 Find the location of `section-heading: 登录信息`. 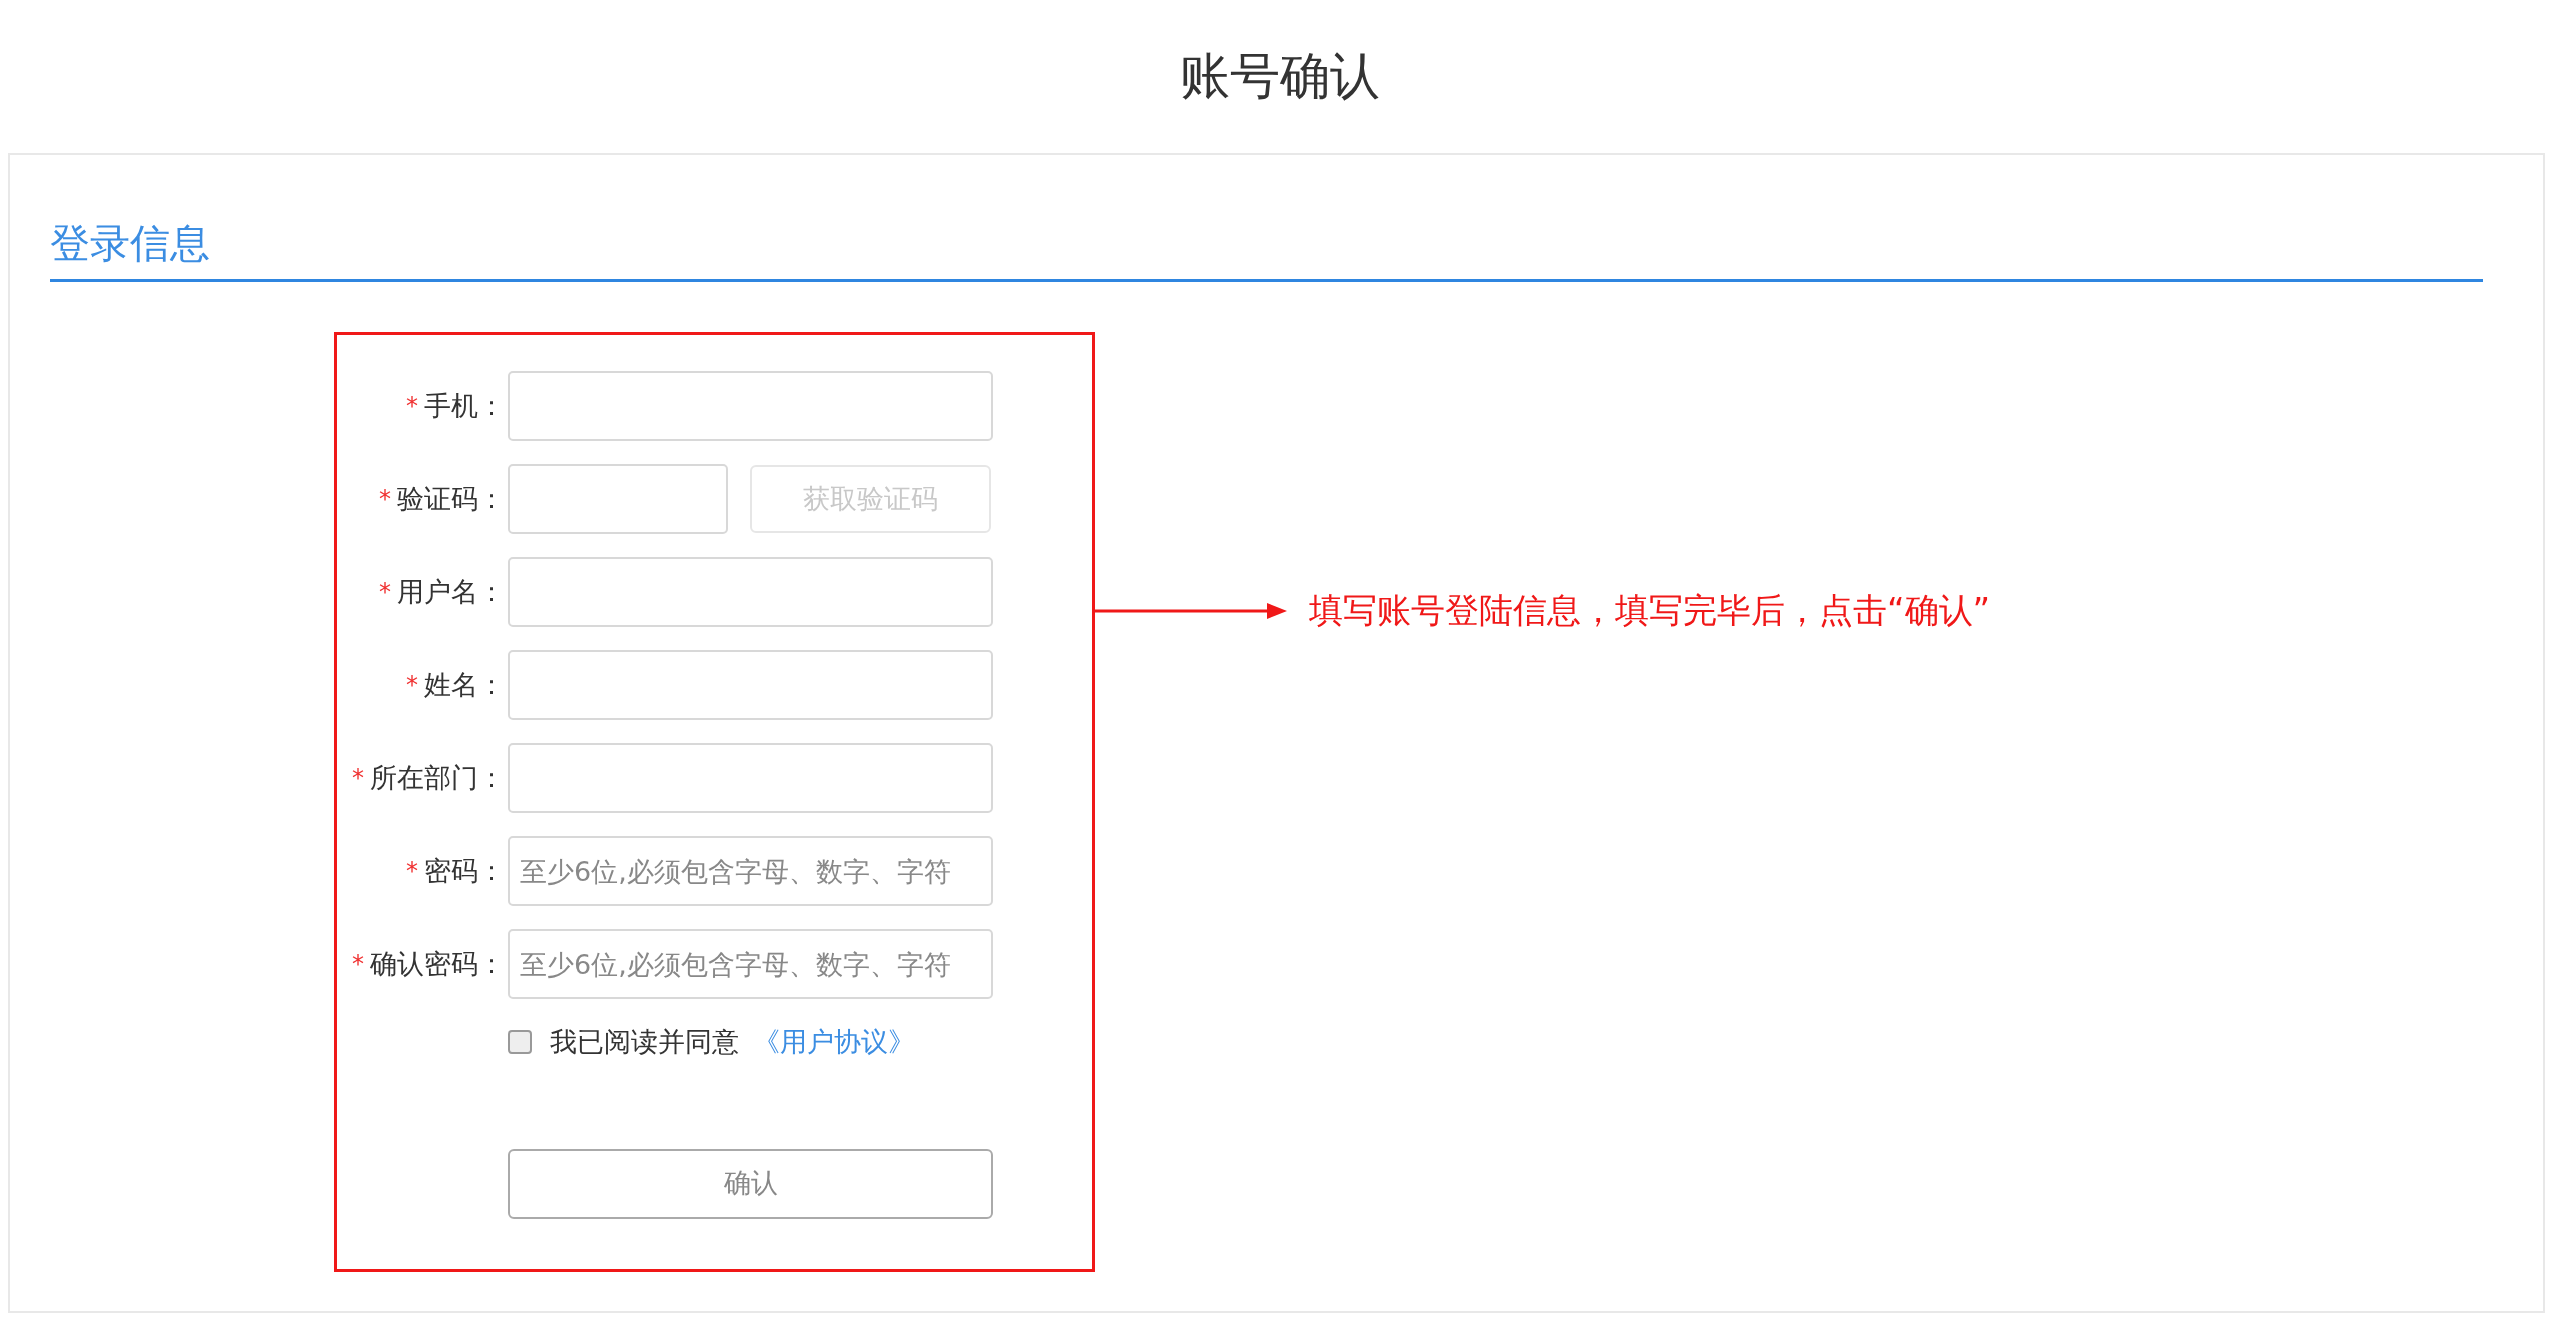

section-heading: 登录信息 is located at coordinates (130, 243).